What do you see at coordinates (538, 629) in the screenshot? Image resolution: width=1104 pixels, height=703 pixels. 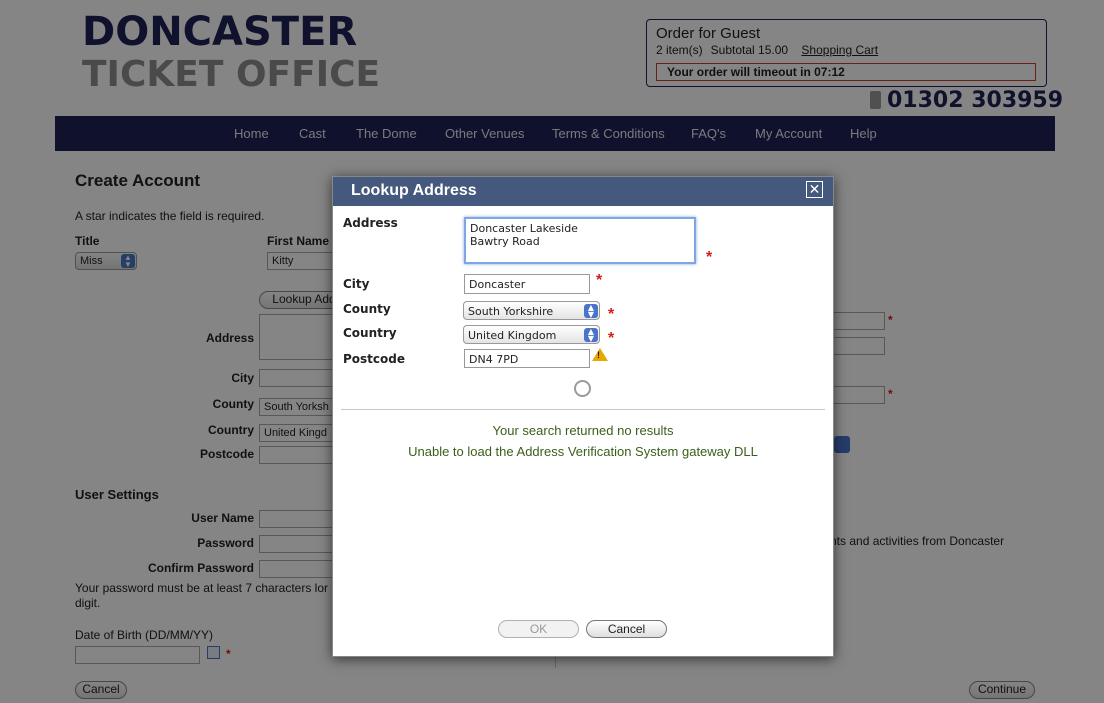 I see `ok-button: OK` at bounding box center [538, 629].